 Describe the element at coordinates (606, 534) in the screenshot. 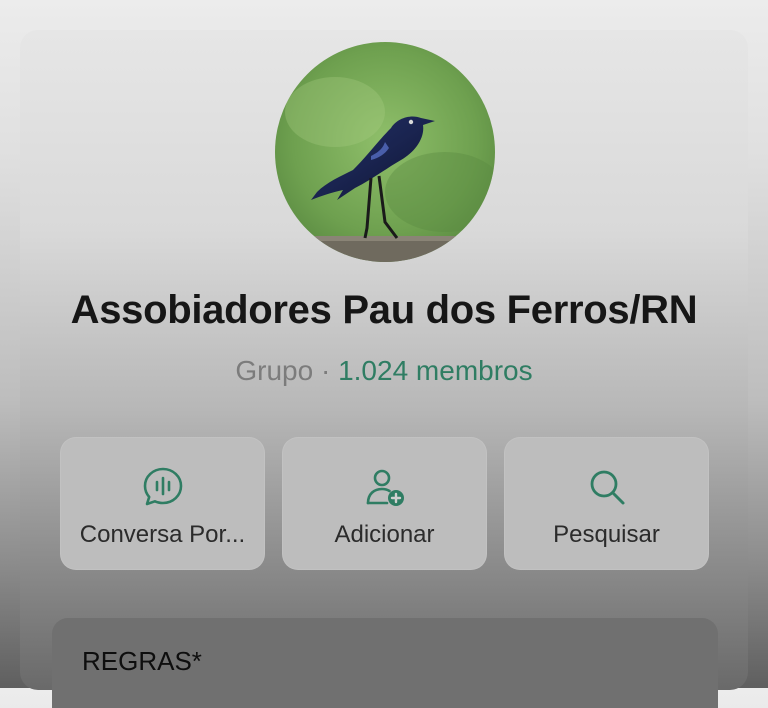

I see `search-label: Pesquisar` at that location.